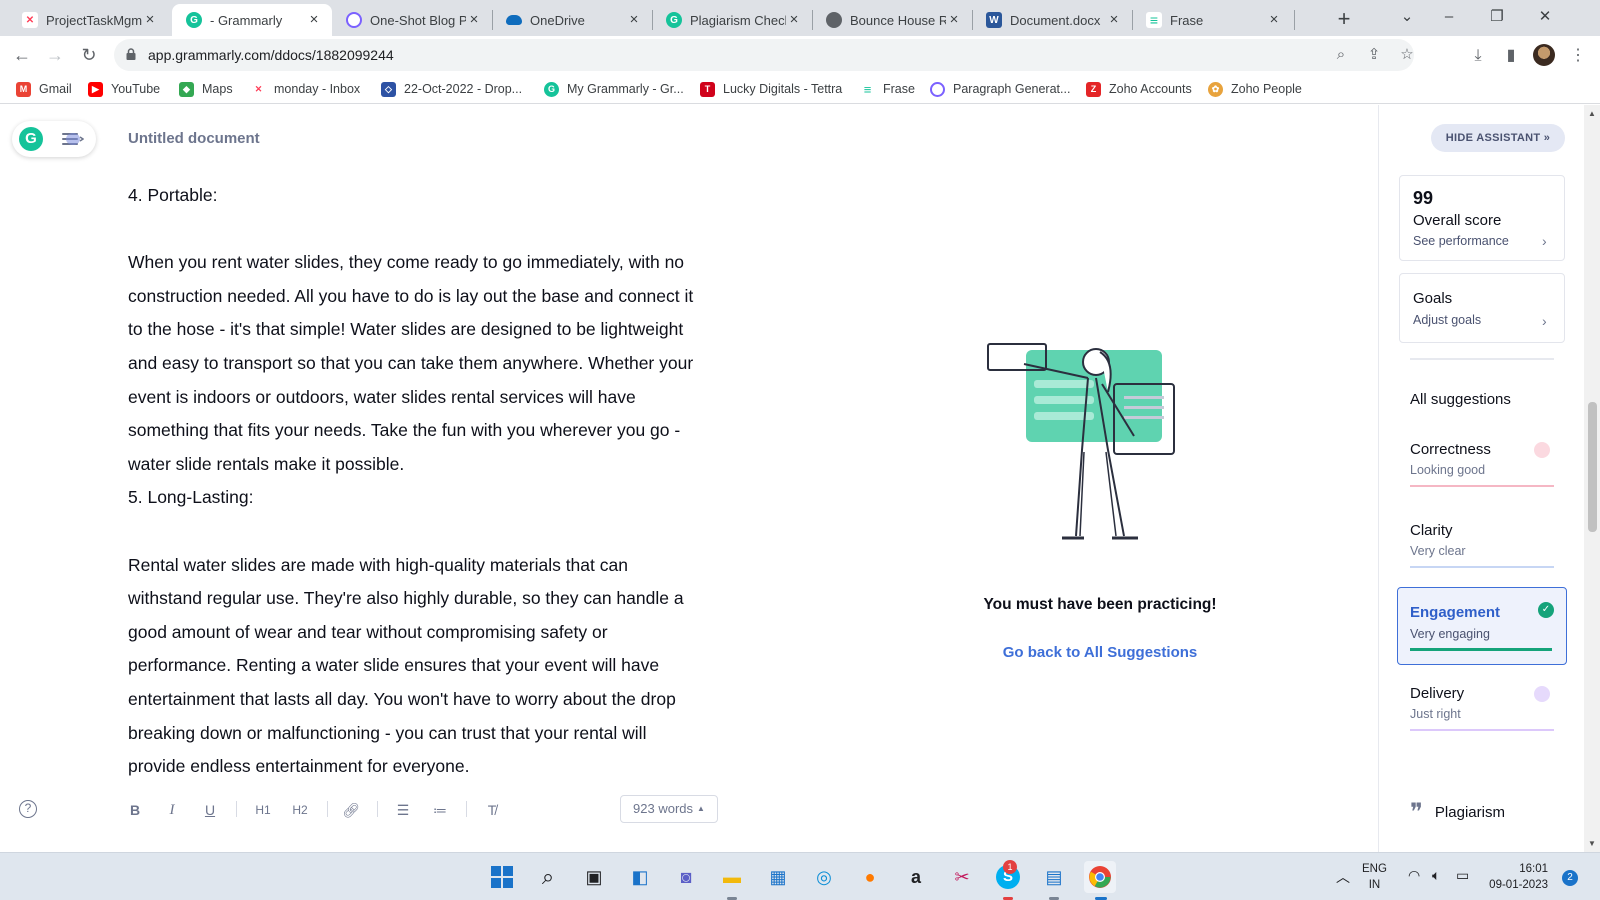 The image size is (1600, 900). Describe the element at coordinates (771, 89) in the screenshot. I see `bookmark-tettra: T Lucky Digitals - Tettra` at that location.